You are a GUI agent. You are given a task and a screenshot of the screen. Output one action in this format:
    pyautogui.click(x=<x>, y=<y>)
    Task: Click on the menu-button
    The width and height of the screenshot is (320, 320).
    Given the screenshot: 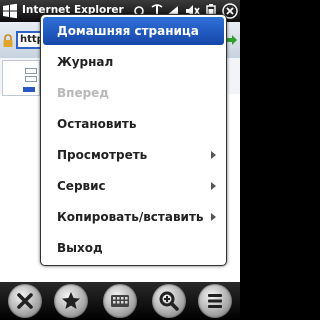 What is the action you would take?
    pyautogui.click(x=215, y=301)
    